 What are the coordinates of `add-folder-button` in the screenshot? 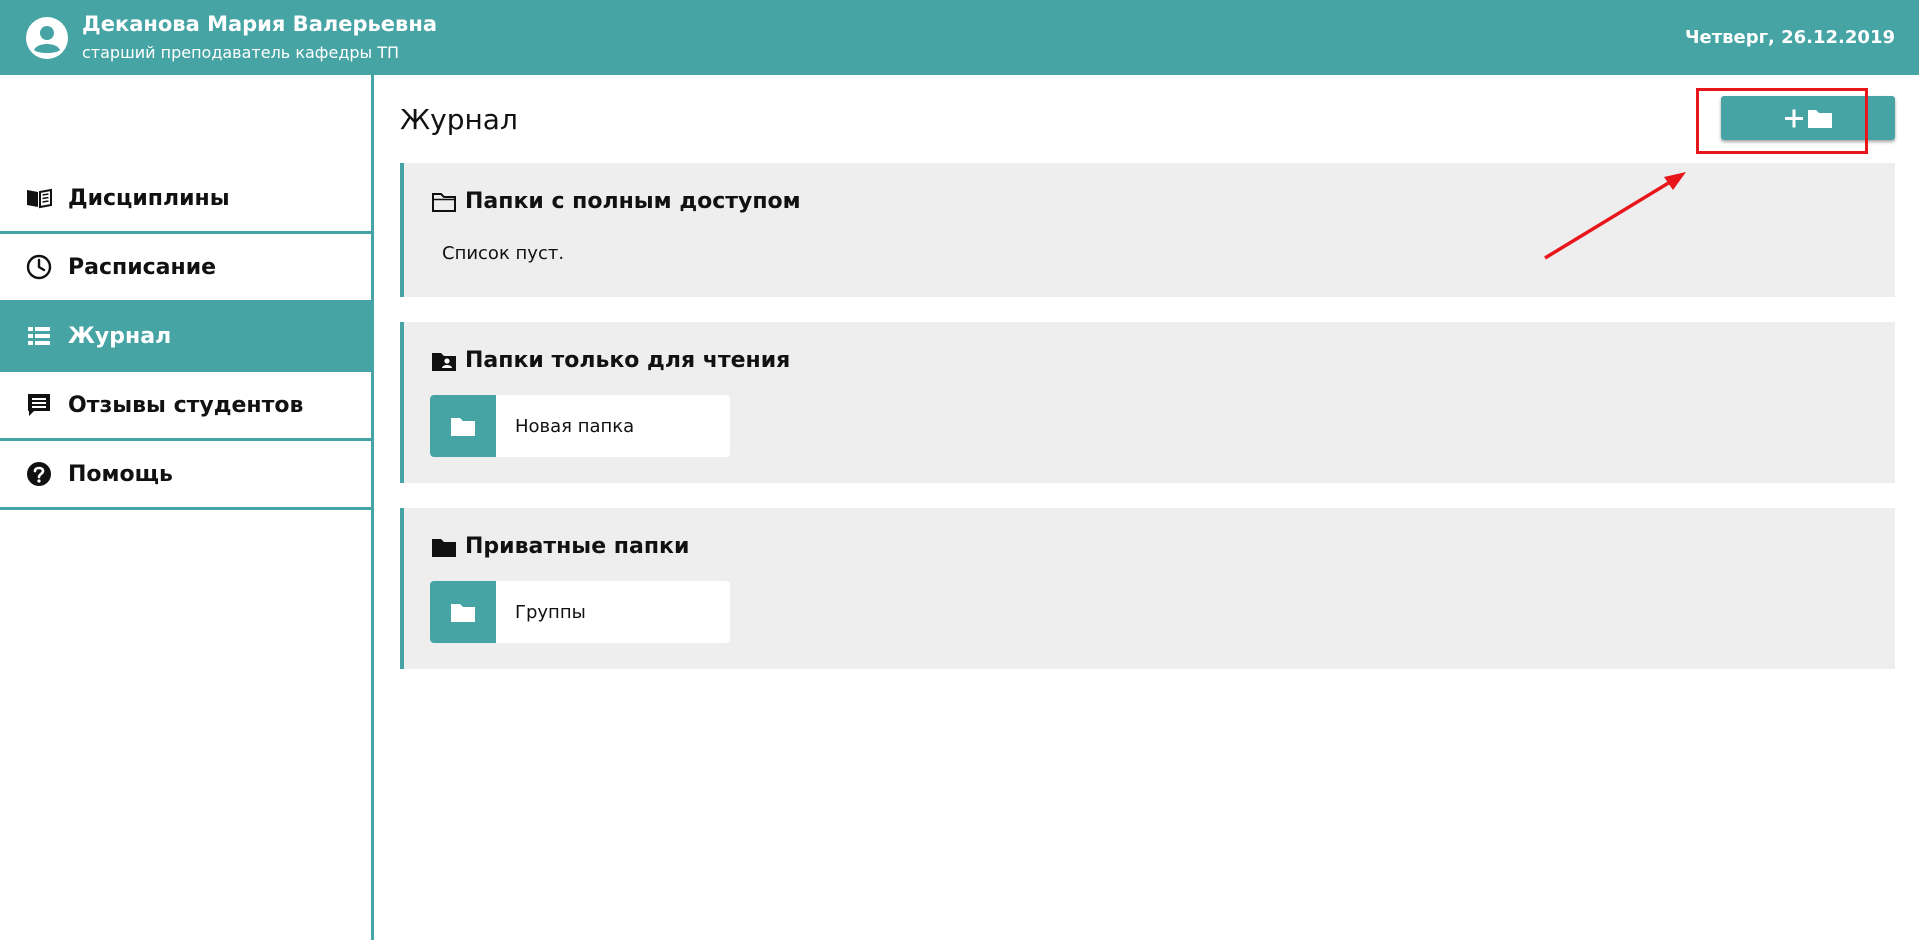 It's located at (1808, 118).